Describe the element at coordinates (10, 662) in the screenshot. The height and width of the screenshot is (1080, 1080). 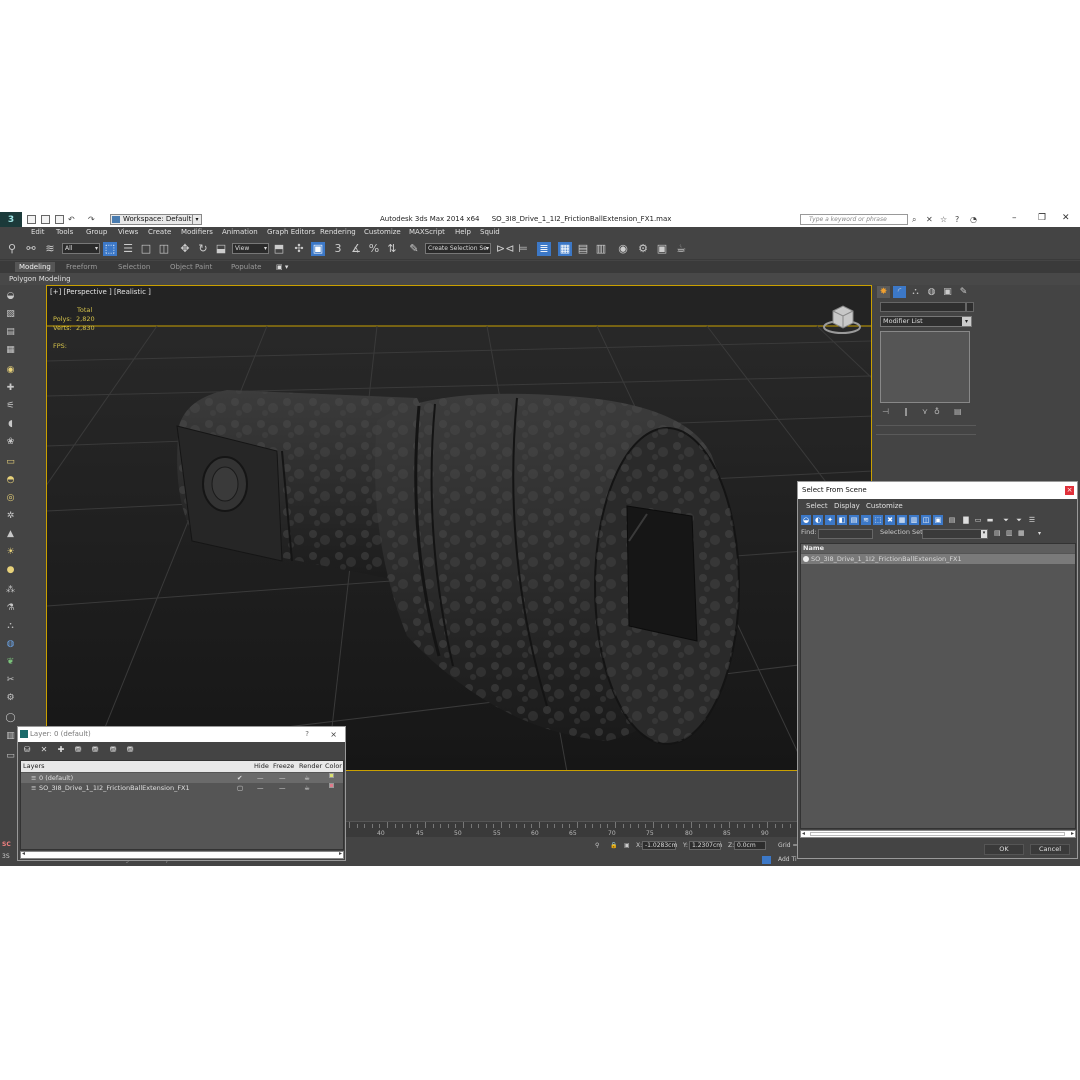
I see `tool-icon-21: ❦` at that location.